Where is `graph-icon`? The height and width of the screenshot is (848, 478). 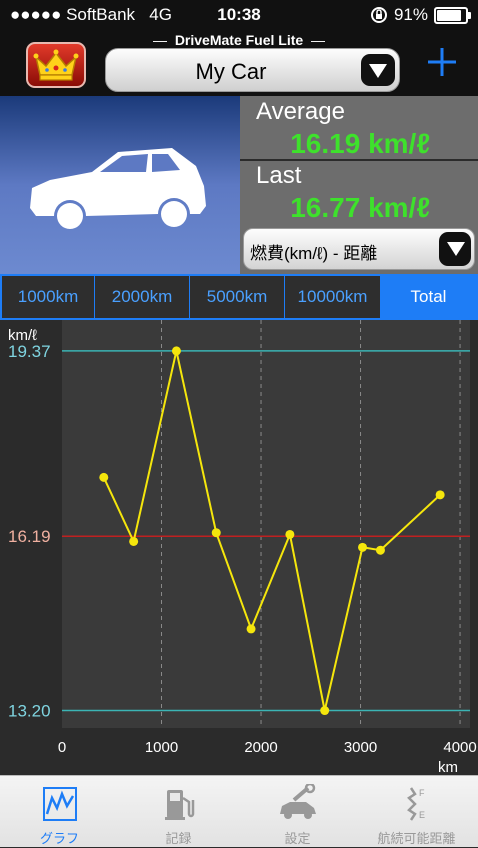
graph-icon is located at coordinates (60, 804).